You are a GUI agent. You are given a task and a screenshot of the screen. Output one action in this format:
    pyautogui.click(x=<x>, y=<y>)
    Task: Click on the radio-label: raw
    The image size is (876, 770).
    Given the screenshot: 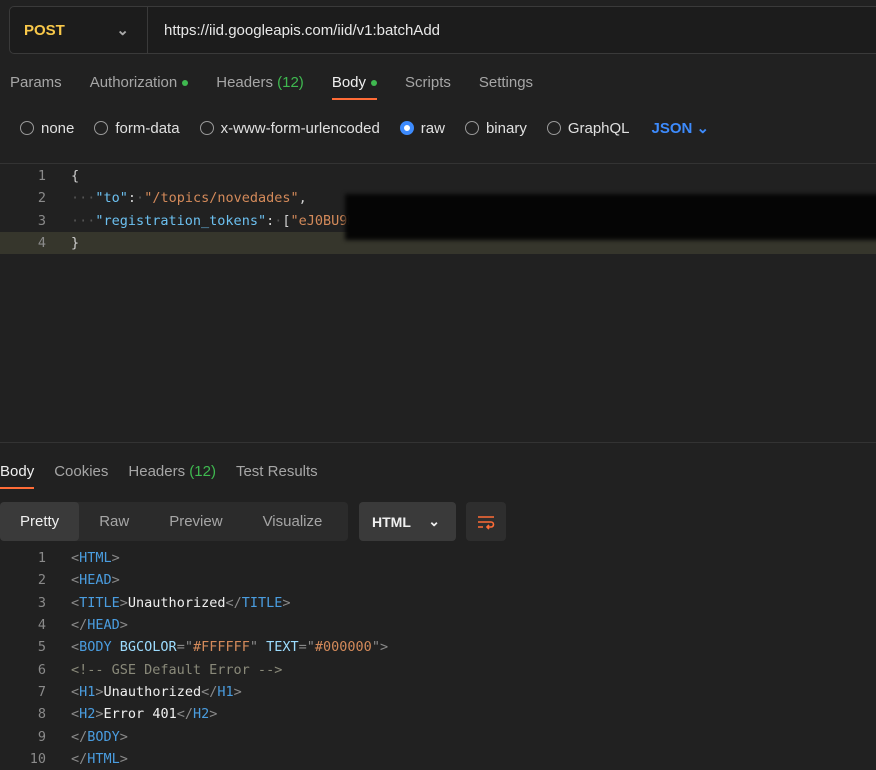 What is the action you would take?
    pyautogui.click(x=432, y=128)
    